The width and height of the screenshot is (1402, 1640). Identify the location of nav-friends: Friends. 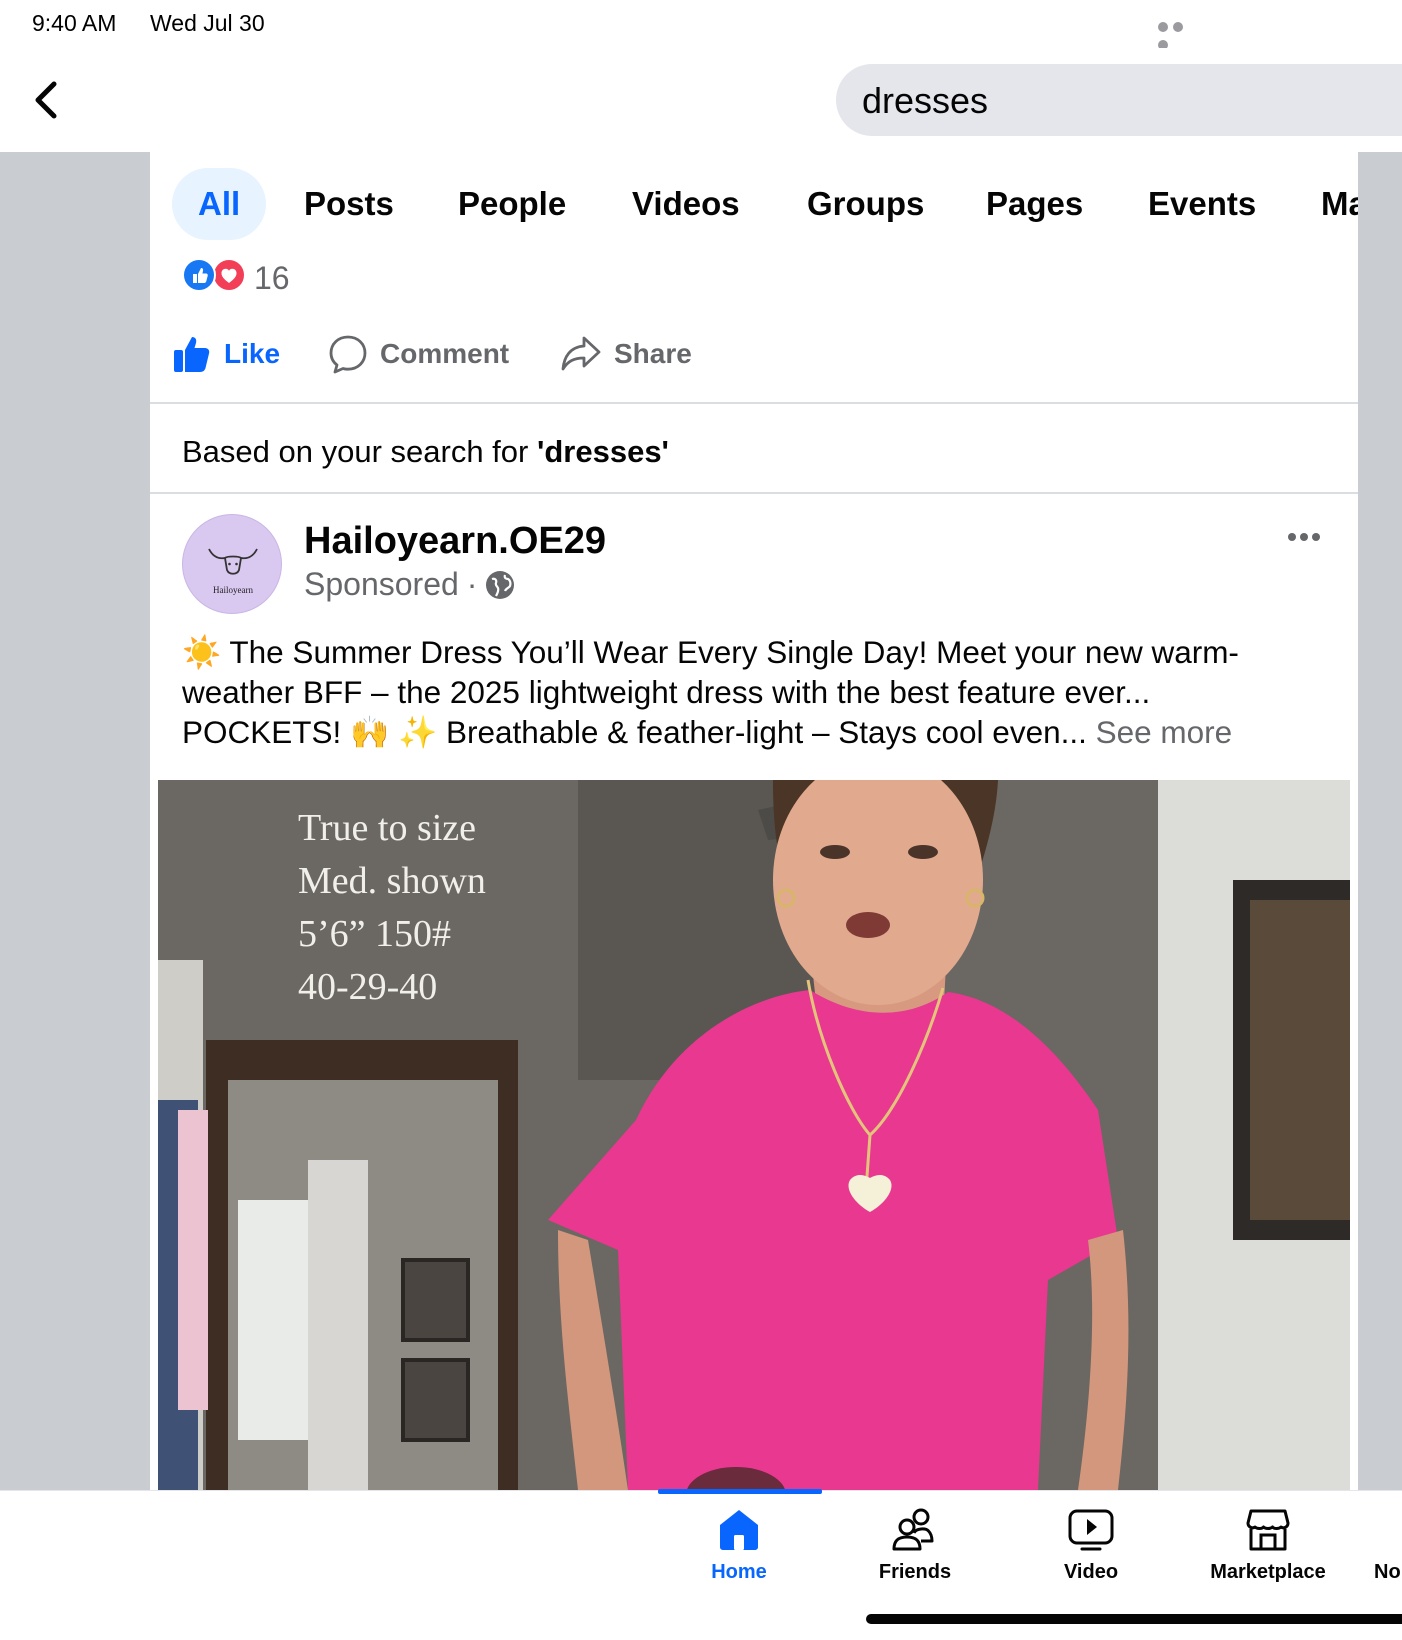
(915, 1550).